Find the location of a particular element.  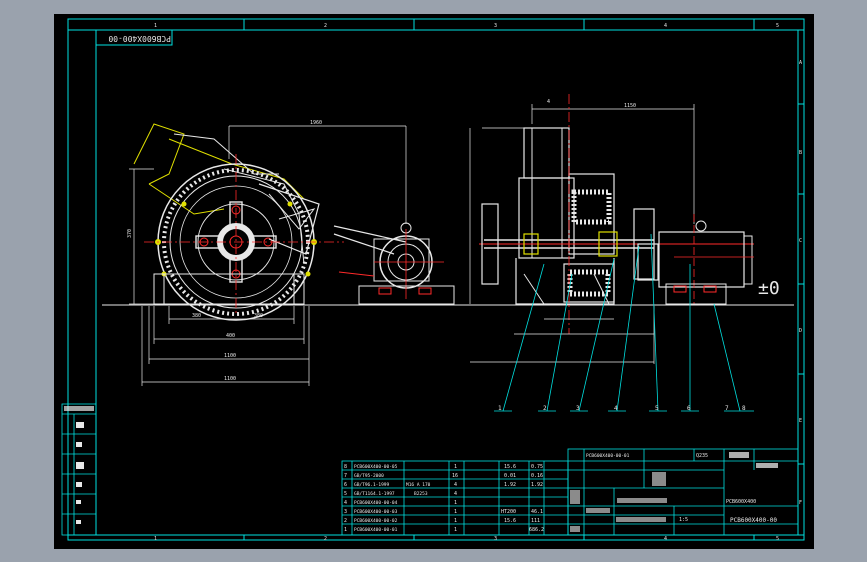

dim-side-top: 1150 is located at coordinates (630, 106).